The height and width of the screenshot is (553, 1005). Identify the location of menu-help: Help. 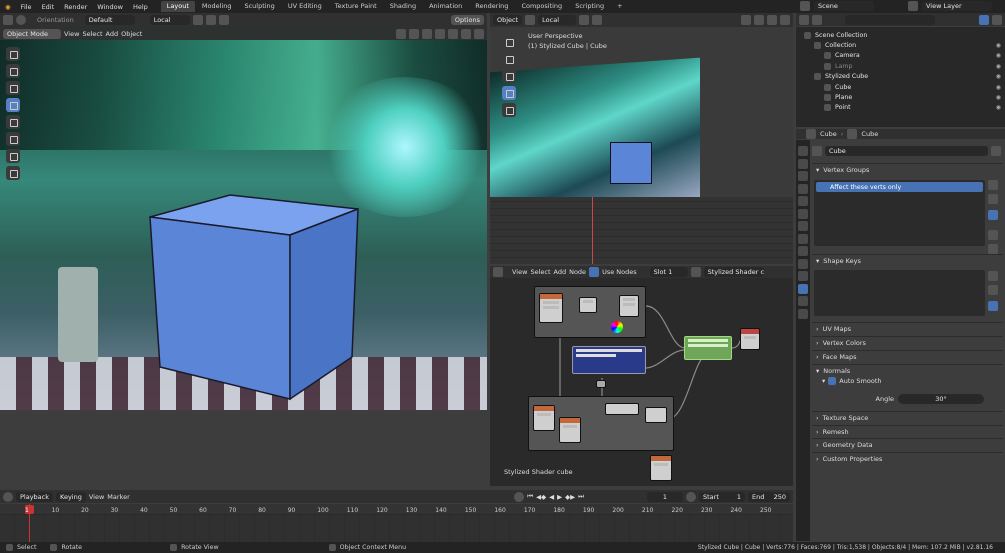
(140, 7).